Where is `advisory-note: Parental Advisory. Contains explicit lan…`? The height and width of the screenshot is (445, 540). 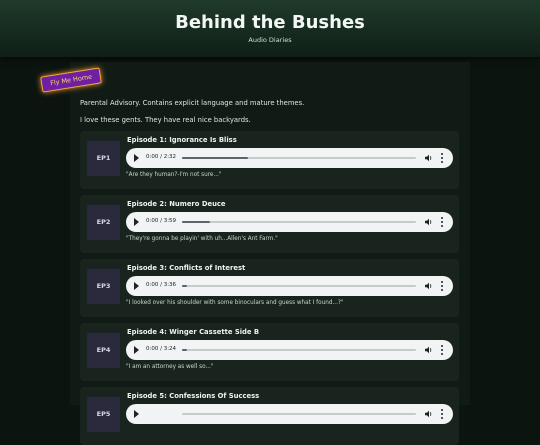 advisory-note: Parental Advisory. Contains explicit lan… is located at coordinates (192, 103).